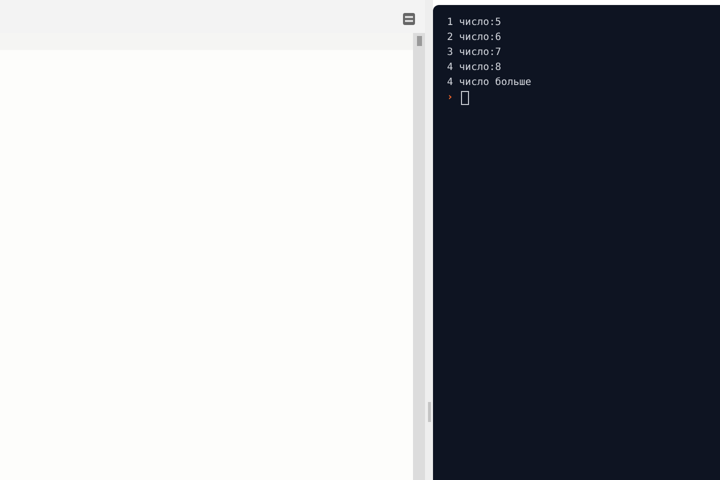 This screenshot has width=720, height=480. I want to click on console-output-line: 2 число:6, so click(474, 38).